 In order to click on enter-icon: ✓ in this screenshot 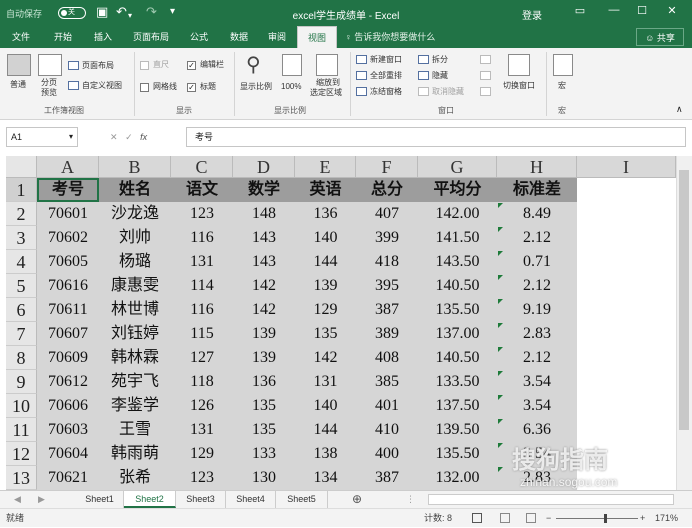, I will do `click(129, 137)`.